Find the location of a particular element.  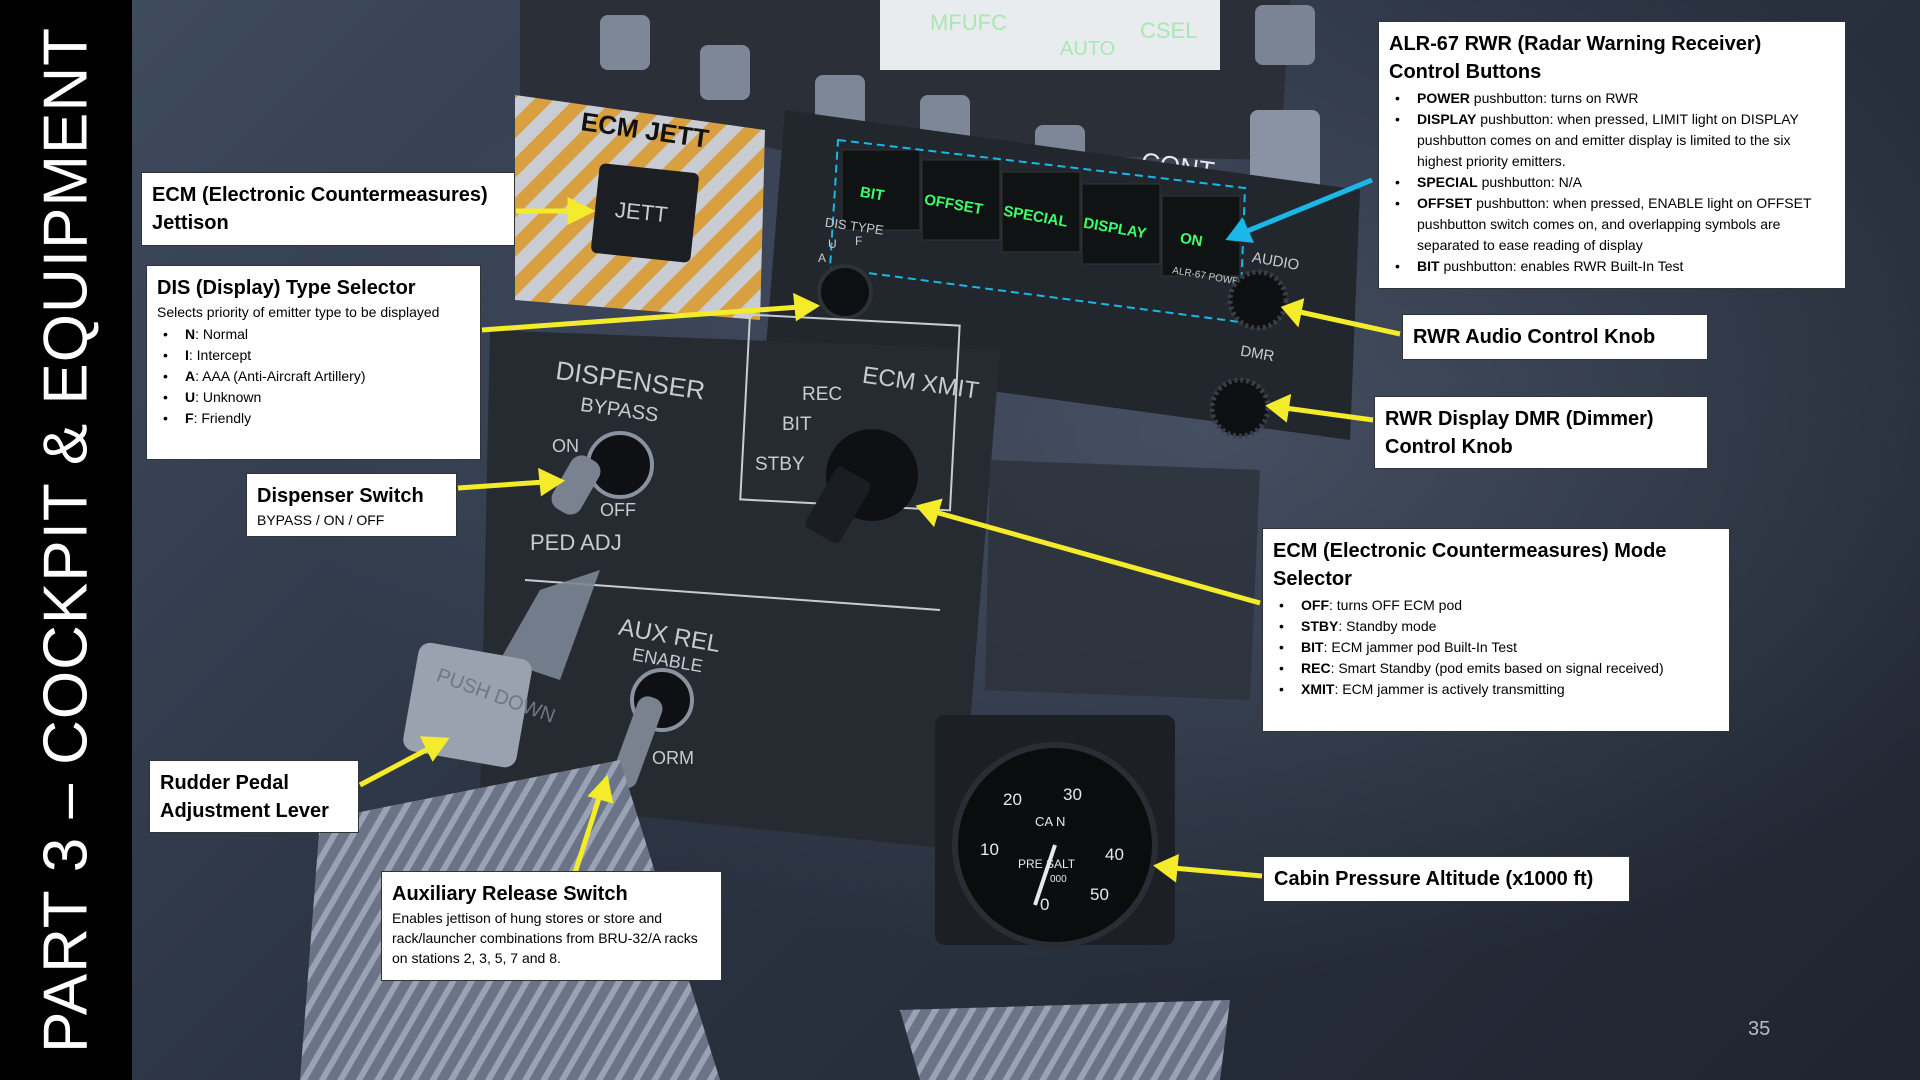

list-item: A: AAA (Anti-Aircraft Artillery) is located at coordinates (313, 376).